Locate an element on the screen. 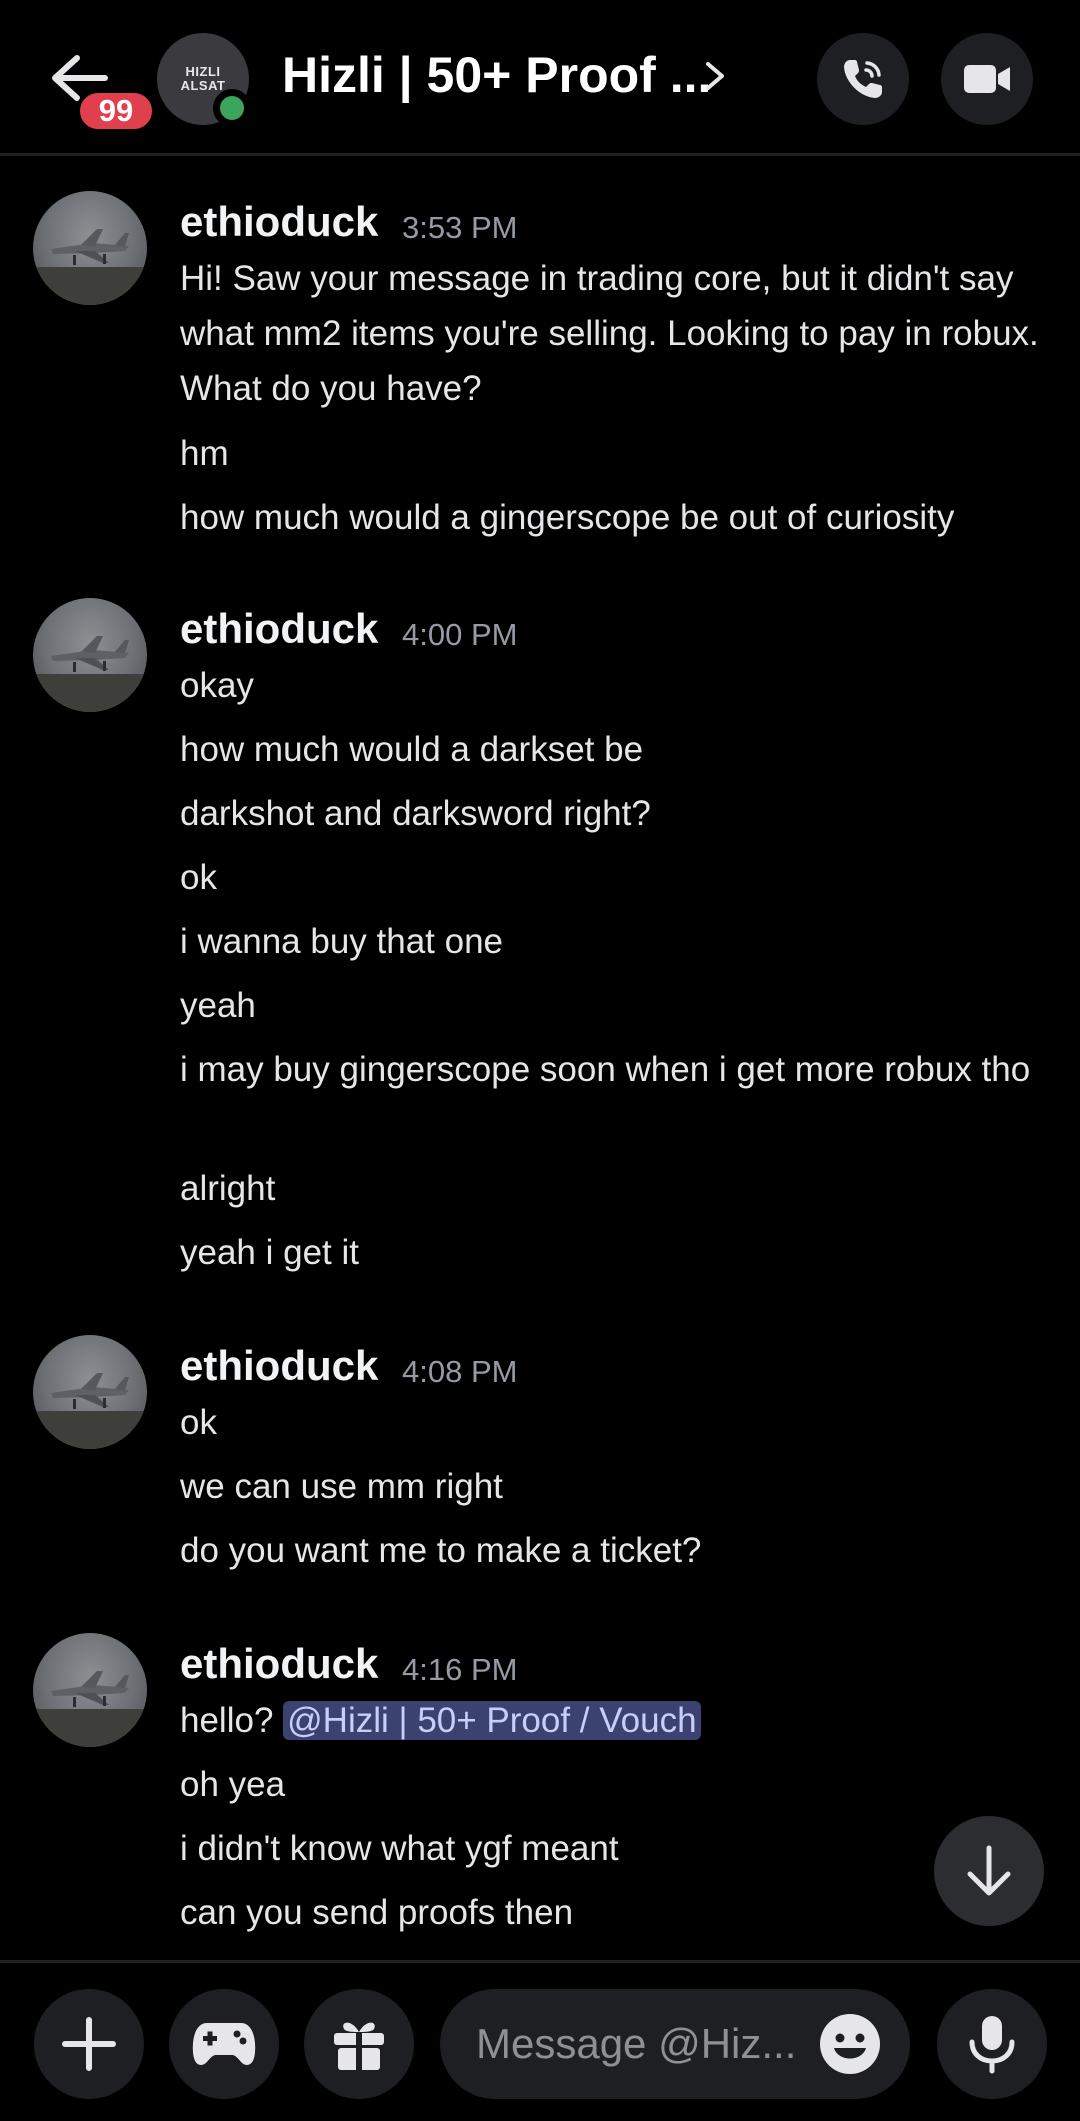 The height and width of the screenshot is (2121, 1080). phone-icon is located at coordinates (863, 79).